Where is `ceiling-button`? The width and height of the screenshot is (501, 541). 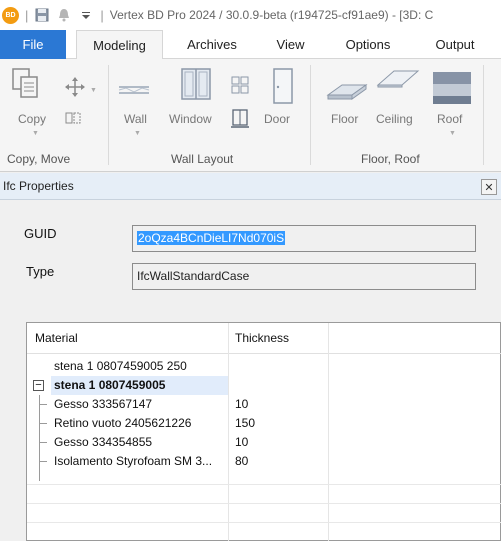 ceiling-button is located at coordinates (398, 82).